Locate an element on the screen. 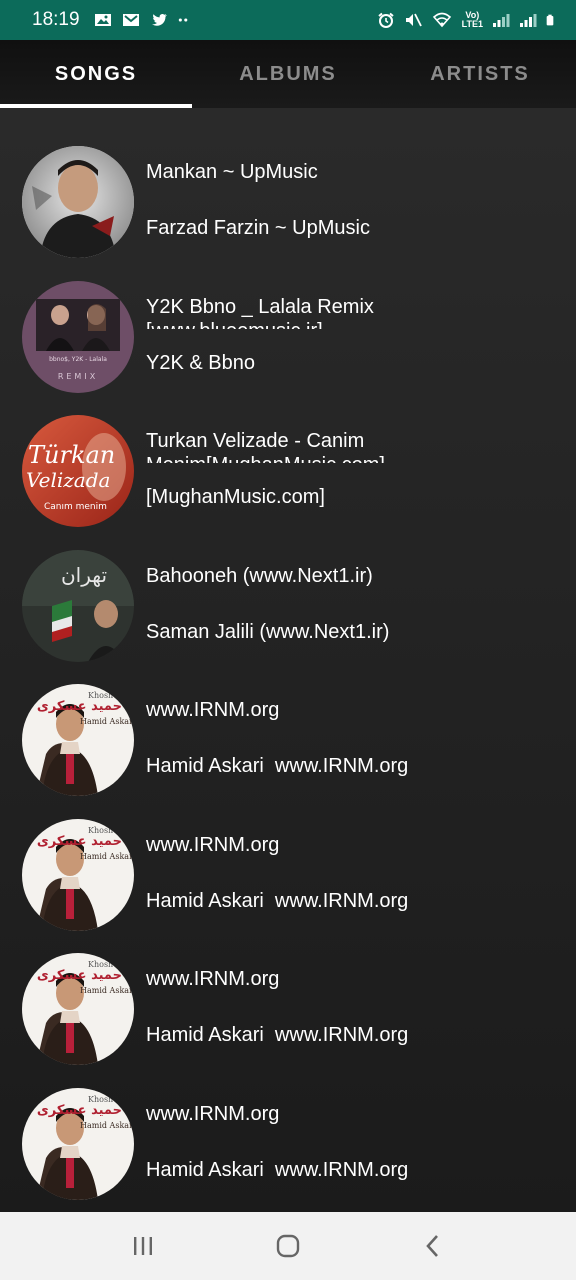  album-art is located at coordinates (78, 202).